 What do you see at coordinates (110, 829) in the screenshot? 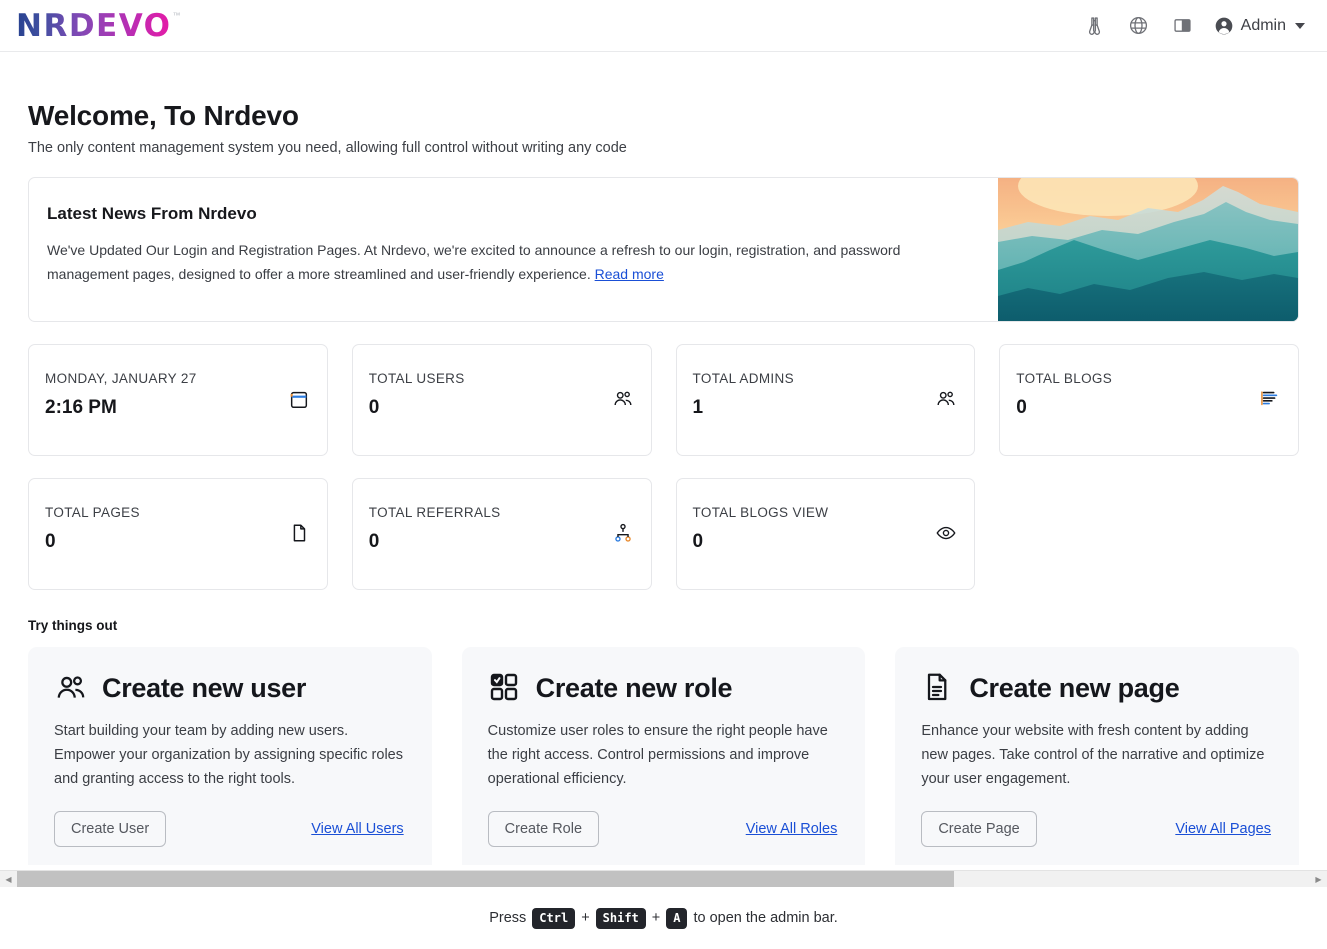
I see `create-user-button: Create User` at bounding box center [110, 829].